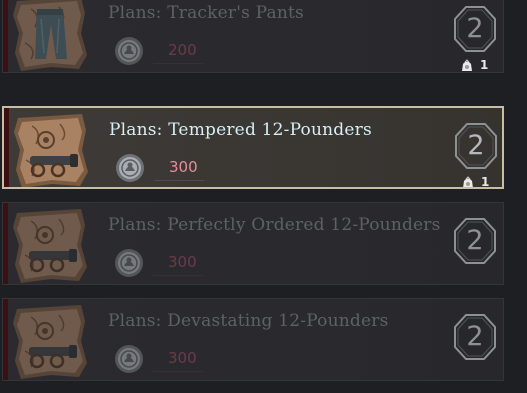 This screenshot has width=527, height=393. I want to click on item-title: Plans: Tempered 12-Pounders, so click(240, 130).